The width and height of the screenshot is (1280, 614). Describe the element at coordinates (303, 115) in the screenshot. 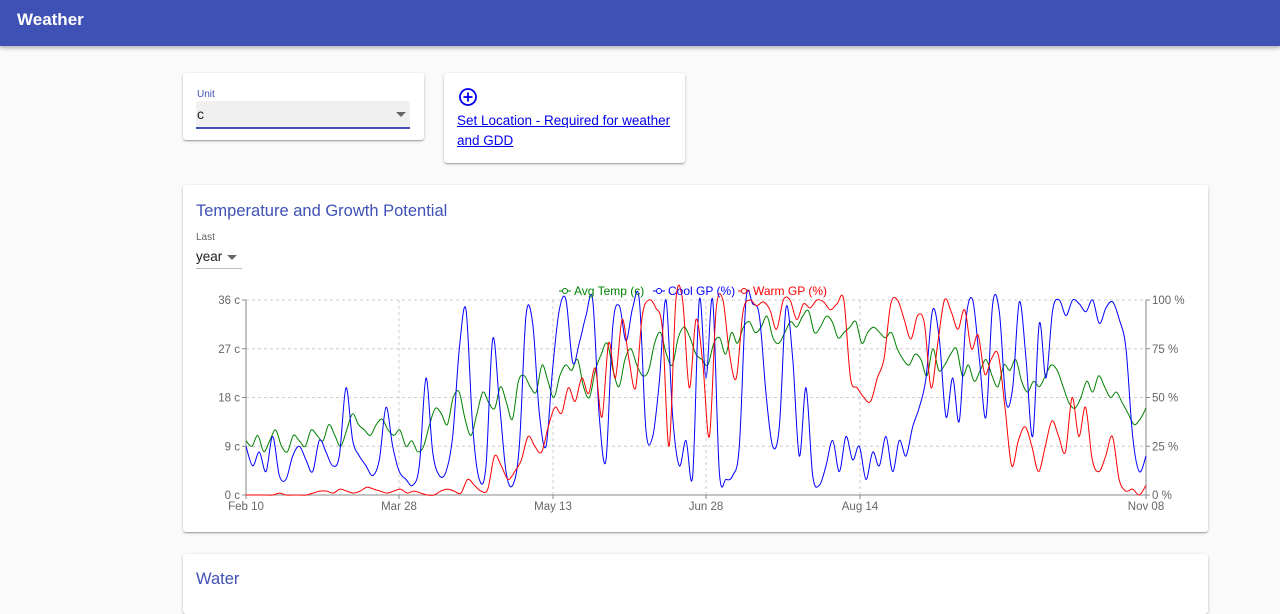

I see `unit-select: c` at that location.